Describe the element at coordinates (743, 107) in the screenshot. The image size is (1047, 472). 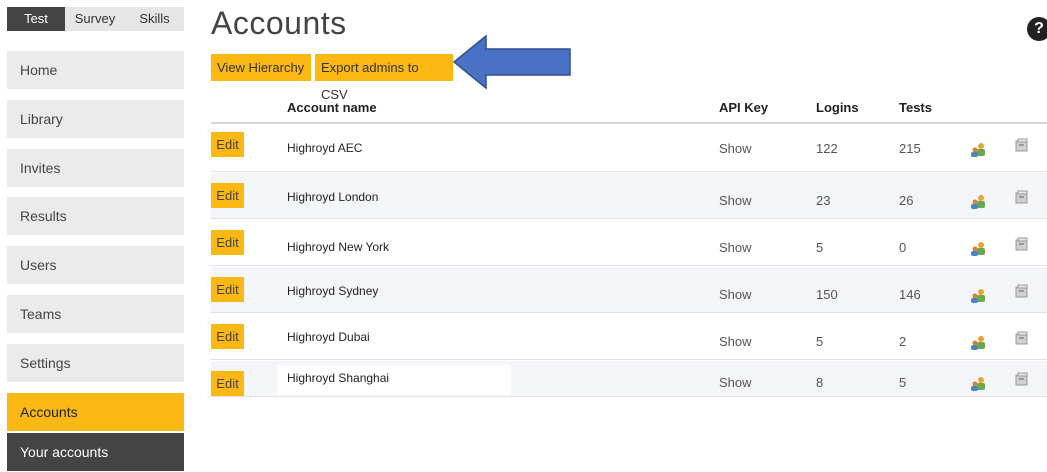
I see `col-api-key: API Key` at that location.